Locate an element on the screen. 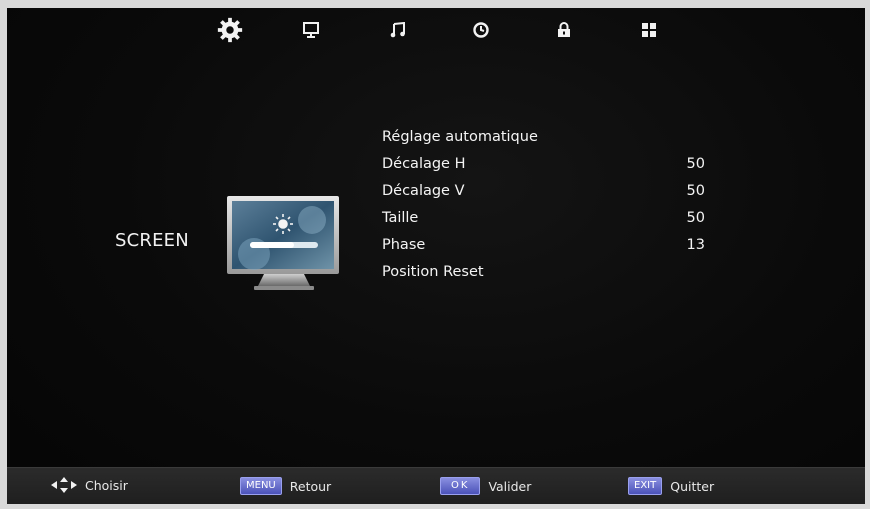  top-tab-bar is located at coordinates (436, 30).